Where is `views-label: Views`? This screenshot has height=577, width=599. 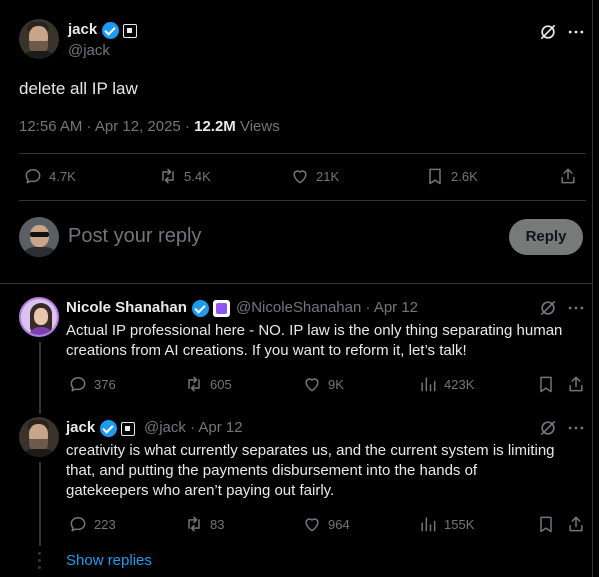
views-label: Views is located at coordinates (257, 126).